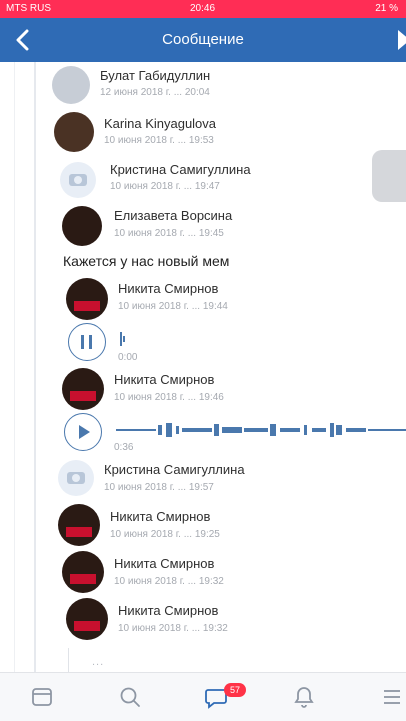 This screenshot has height=721, width=406. What do you see at coordinates (42, 697) in the screenshot?
I see `news-icon` at bounding box center [42, 697].